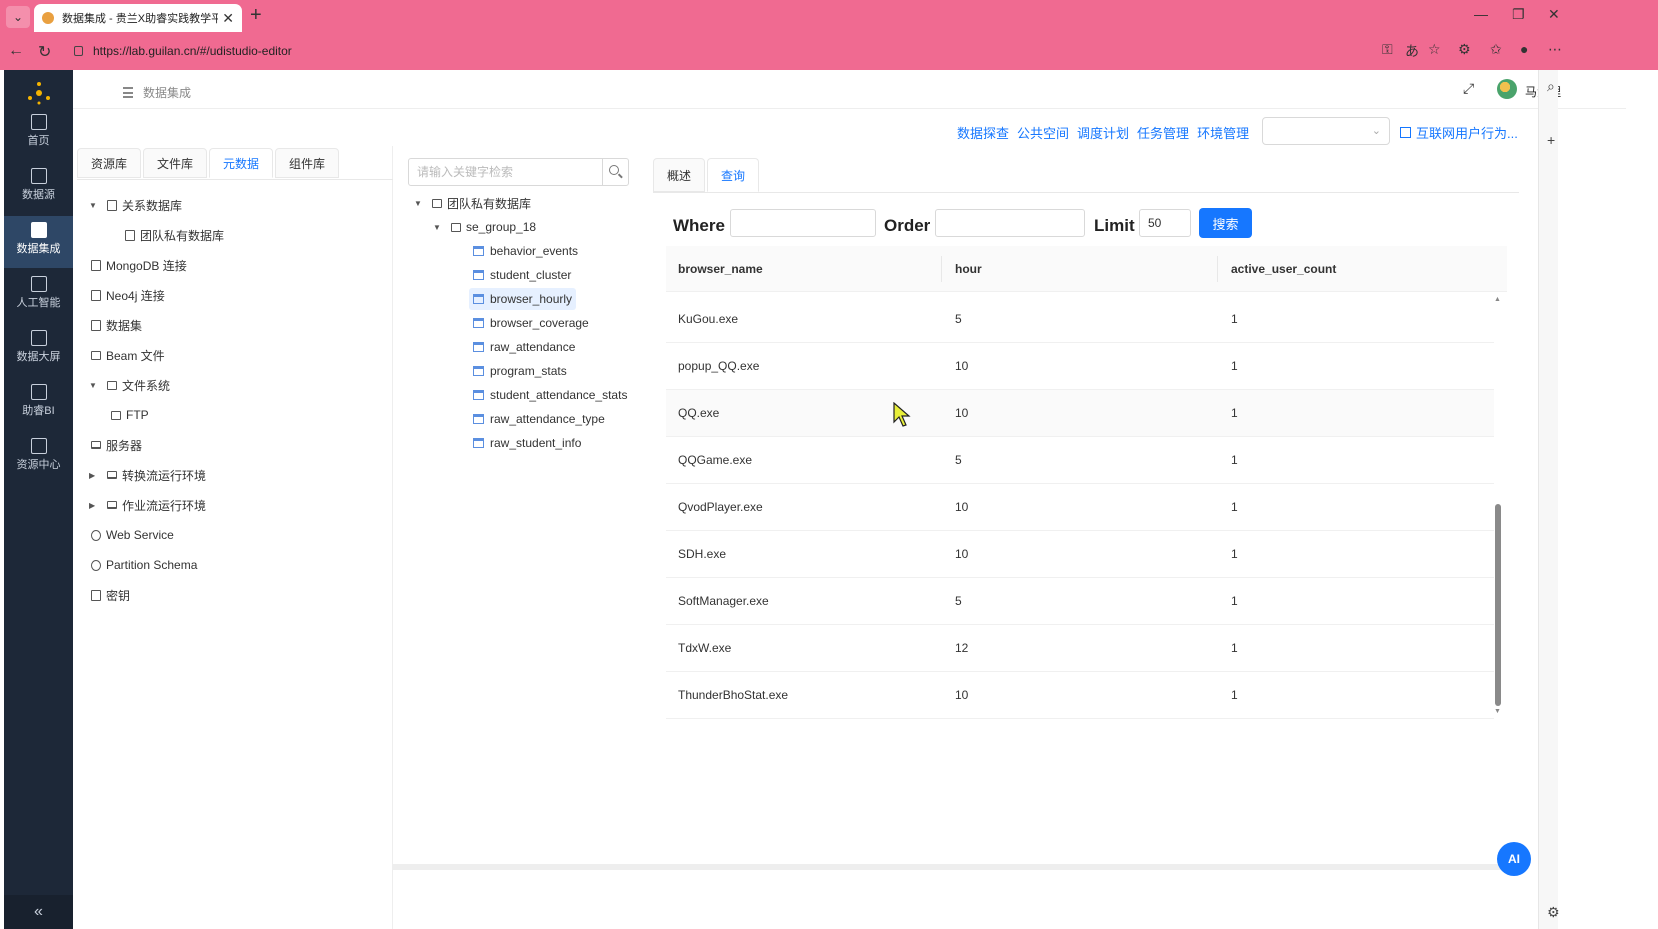 This screenshot has height=929, width=1658. What do you see at coordinates (1412, 51) in the screenshot?
I see `translate-icon: あ` at bounding box center [1412, 51].